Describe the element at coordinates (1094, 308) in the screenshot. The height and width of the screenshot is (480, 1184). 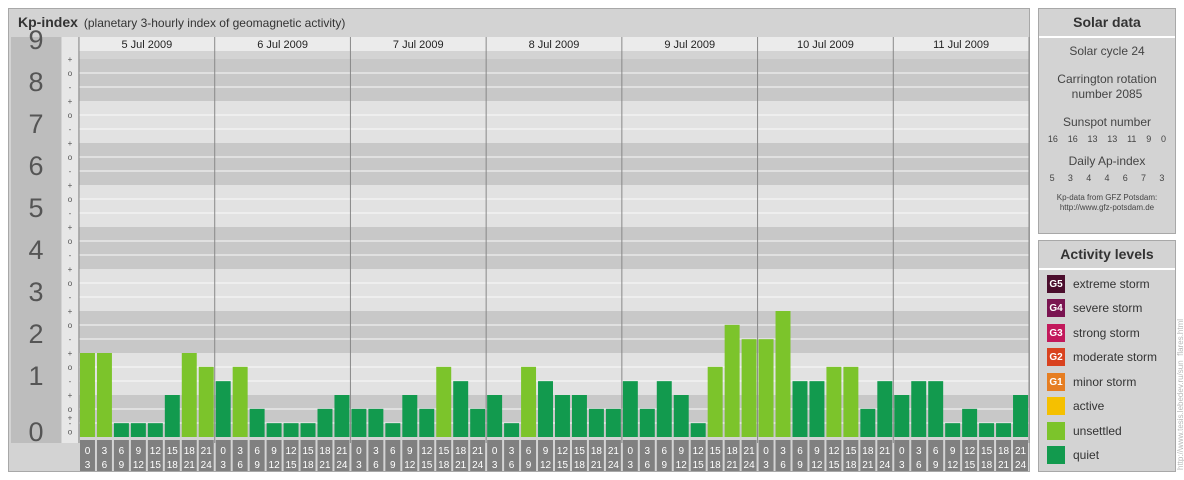
I see `level-g4: G4 severe storm` at that location.